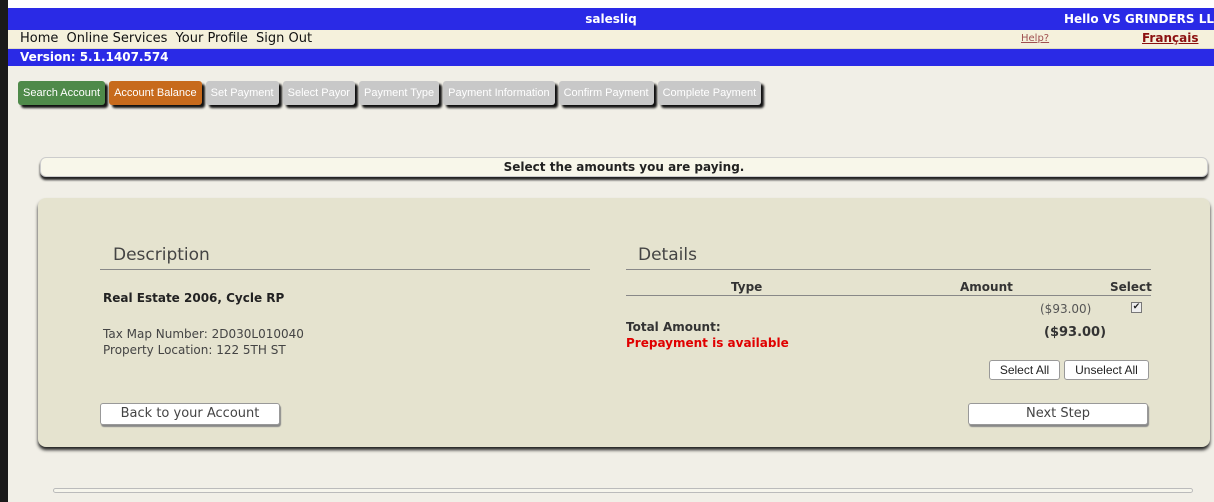 This screenshot has height=502, width=1214. Describe the element at coordinates (190, 414) in the screenshot. I see `back-to-account-button: Back to your Account` at that location.